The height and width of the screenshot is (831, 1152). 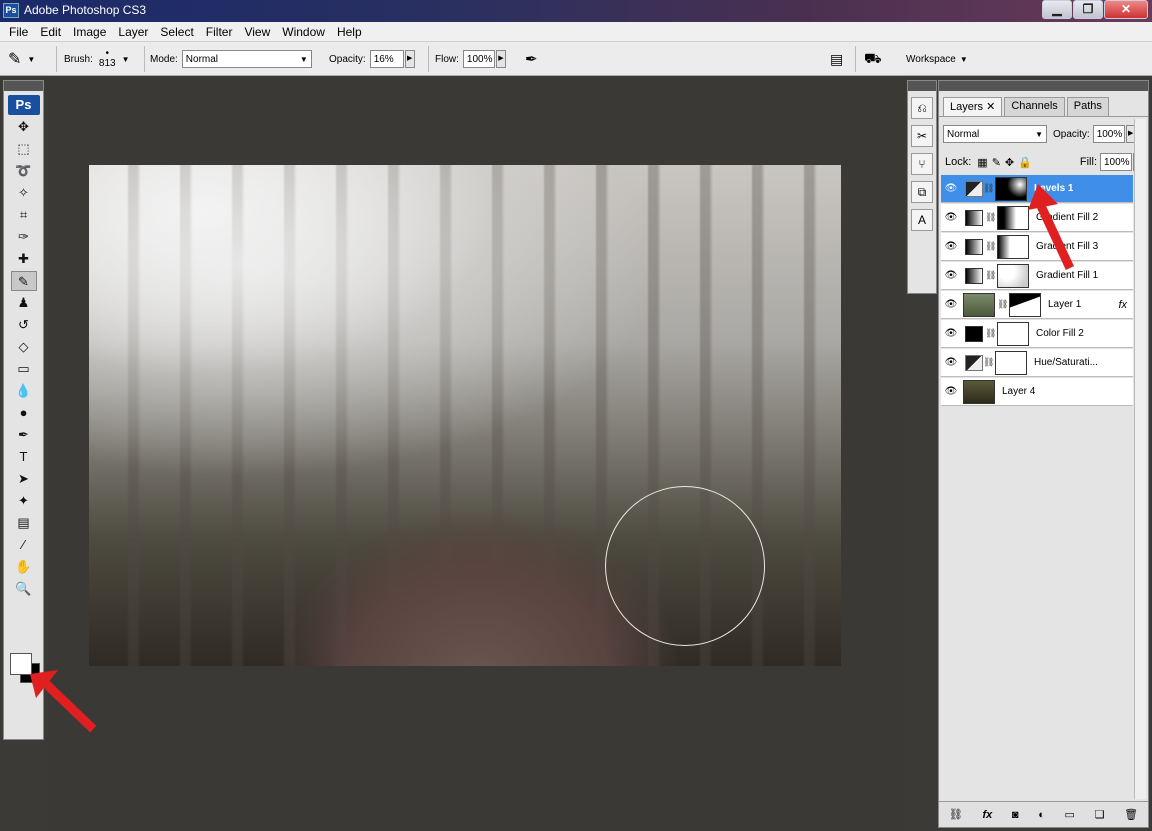 I want to click on lock-position-icon: ✥, so click(x=1009, y=162).